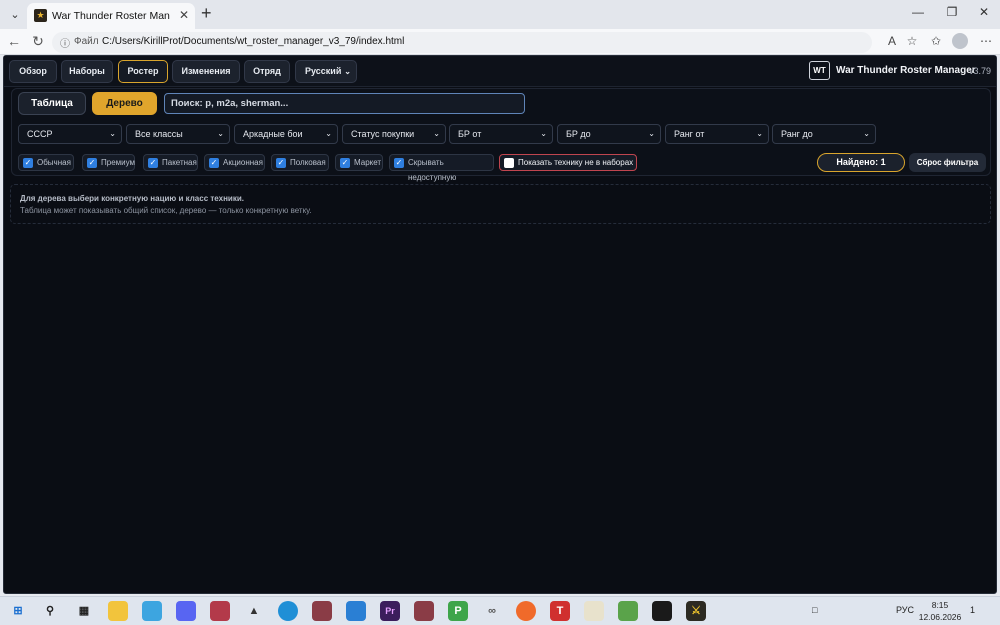 The height and width of the screenshot is (625, 1000). I want to click on back-icon: ←, so click(14, 41).